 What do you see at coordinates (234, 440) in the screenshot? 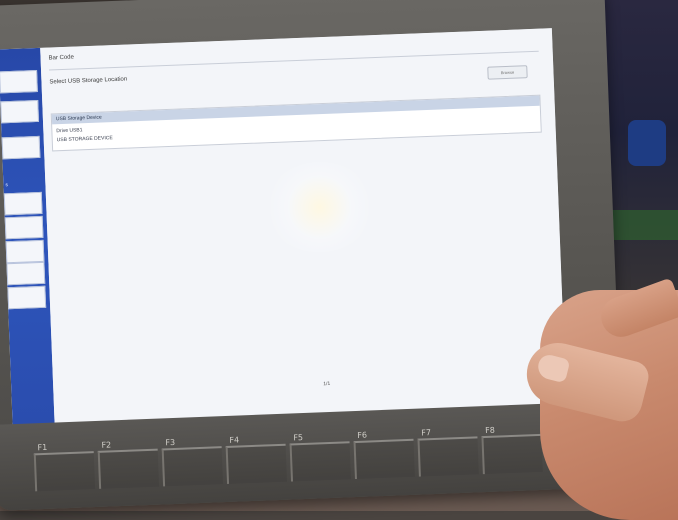
I see `function-key-label: F4` at bounding box center [234, 440].